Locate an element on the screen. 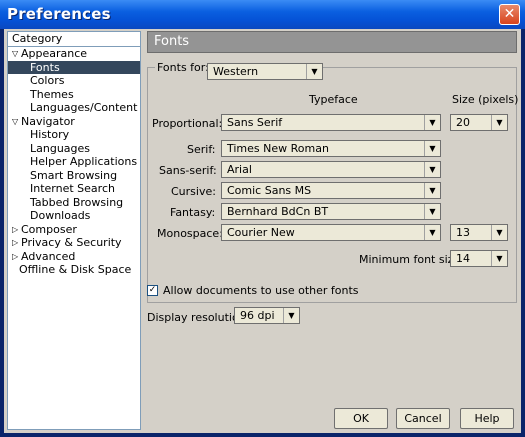 This screenshot has height=437, width=525. sidebar-item: Colors is located at coordinates (74, 81).